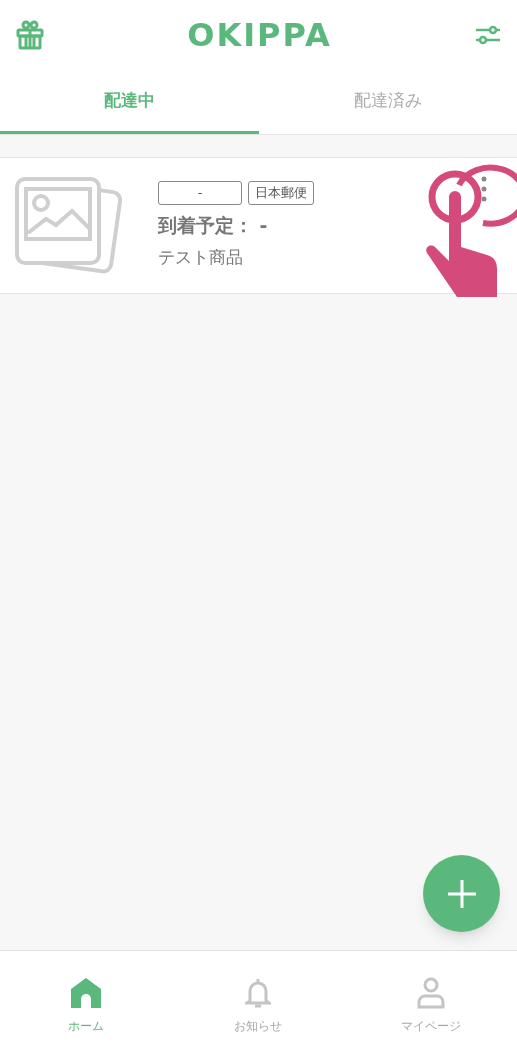  What do you see at coordinates (201, 257) in the screenshot?
I see `product-name: テスト商品` at bounding box center [201, 257].